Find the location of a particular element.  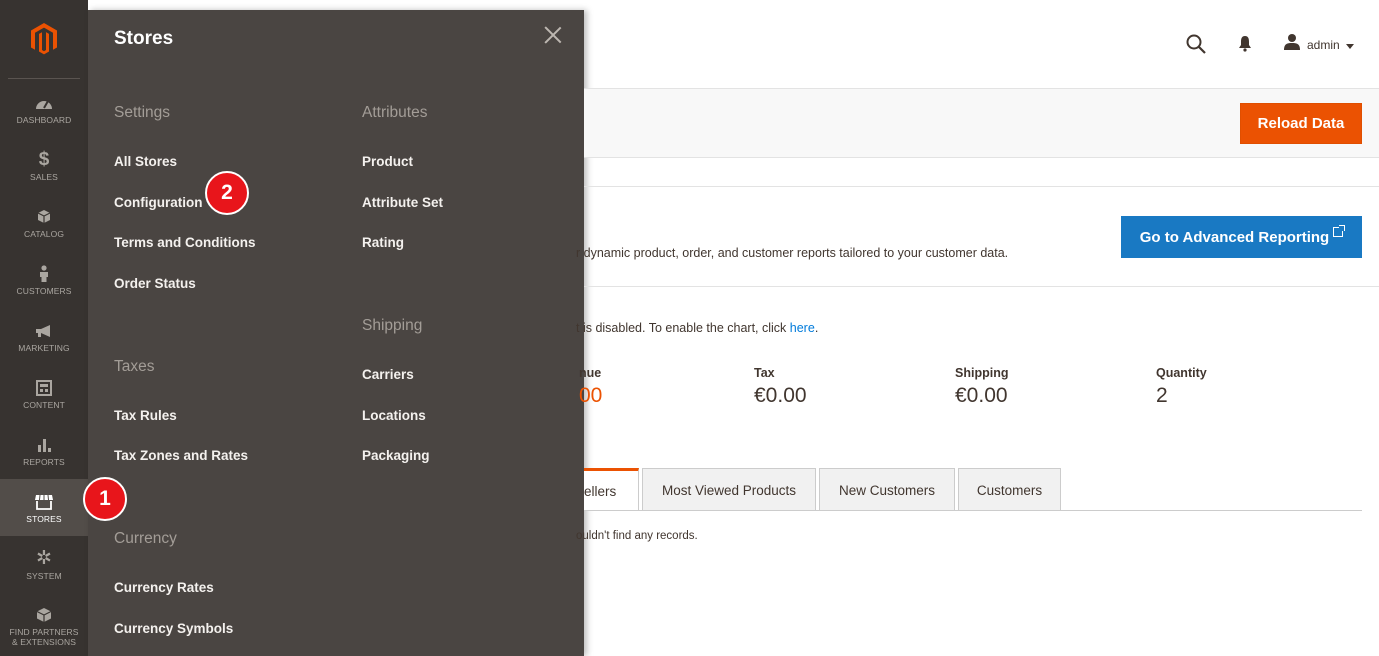

admin-user-menu: admin is located at coordinates (1318, 44).